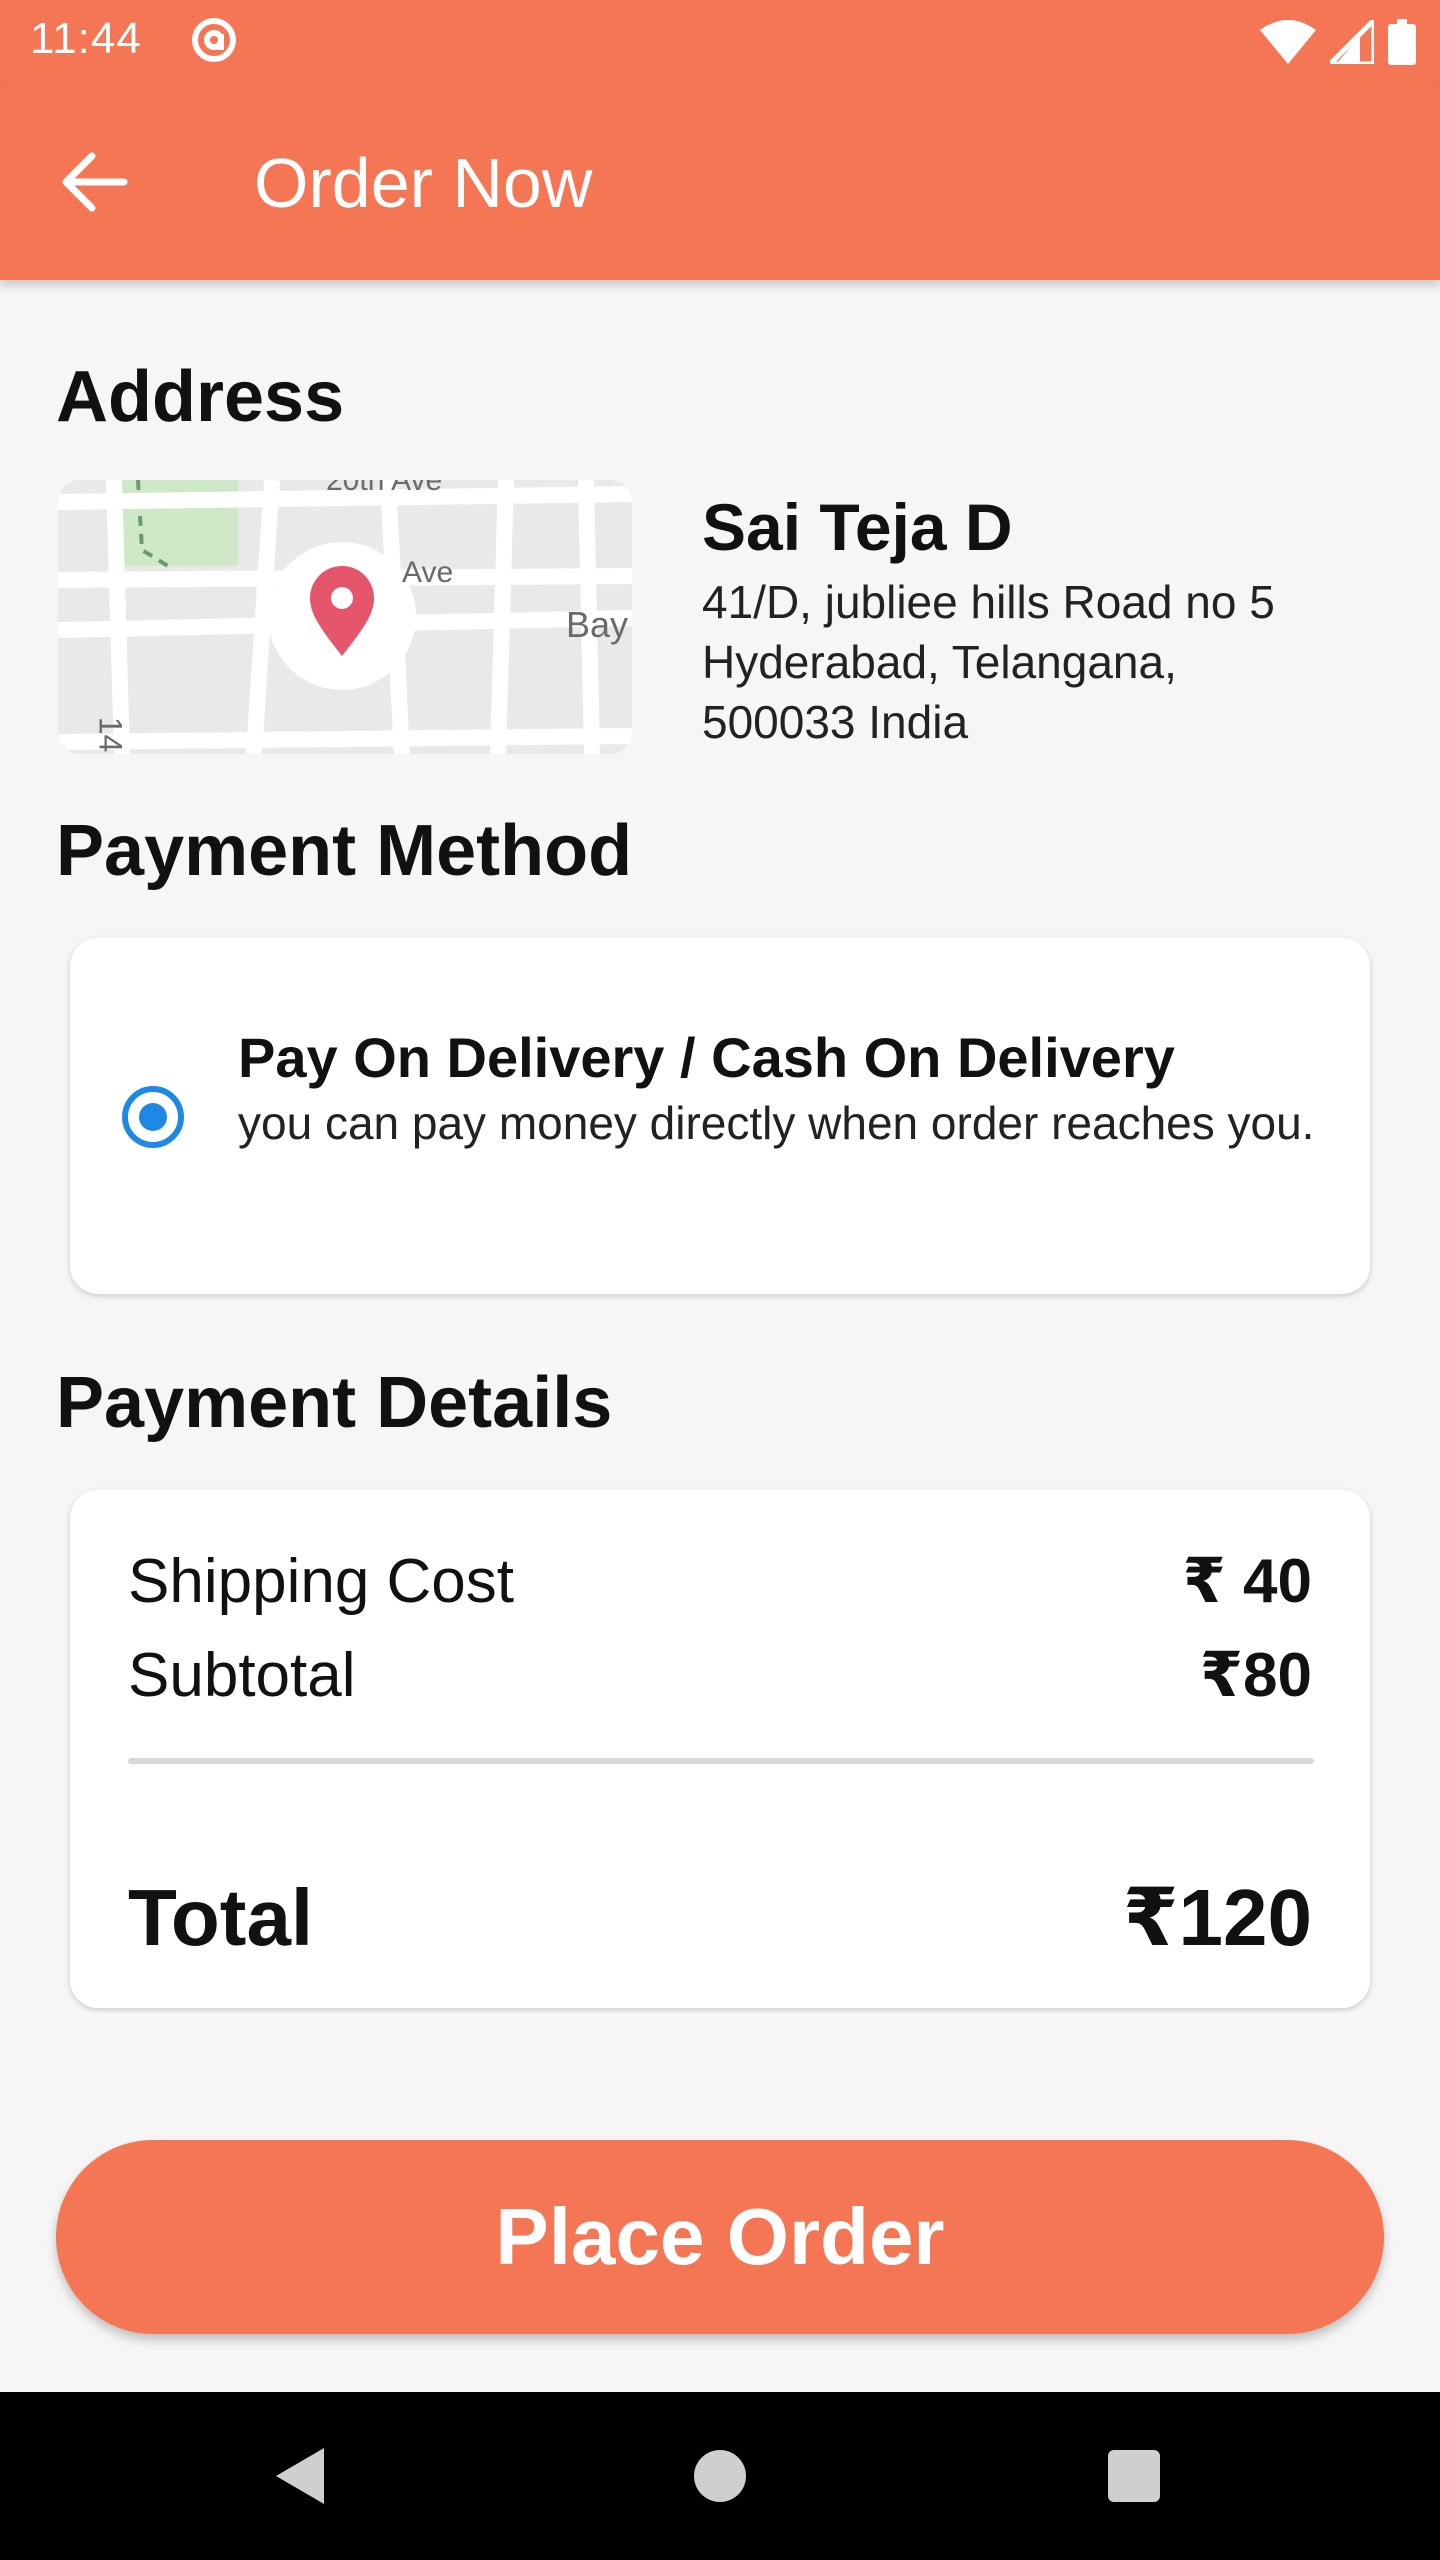  I want to click on payment-details-heading: Payment Details, so click(334, 1403).